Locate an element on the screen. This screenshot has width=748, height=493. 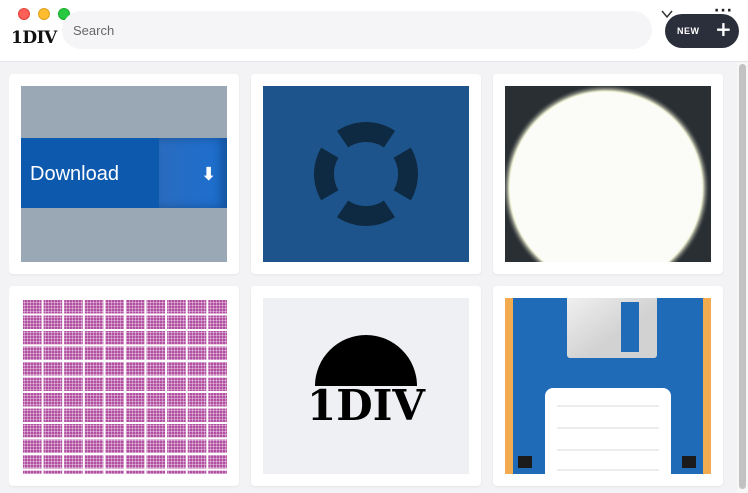
scrollbar-thumb is located at coordinates (742, 276).